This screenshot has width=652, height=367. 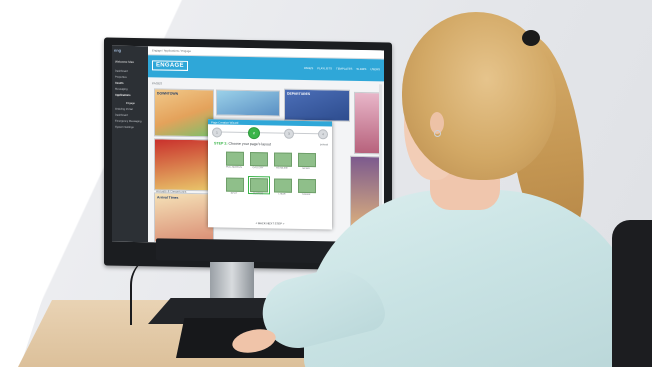 What do you see at coordinates (282, 168) in the screenshot?
I see `layout-label: HEADLINE` at bounding box center [282, 168].